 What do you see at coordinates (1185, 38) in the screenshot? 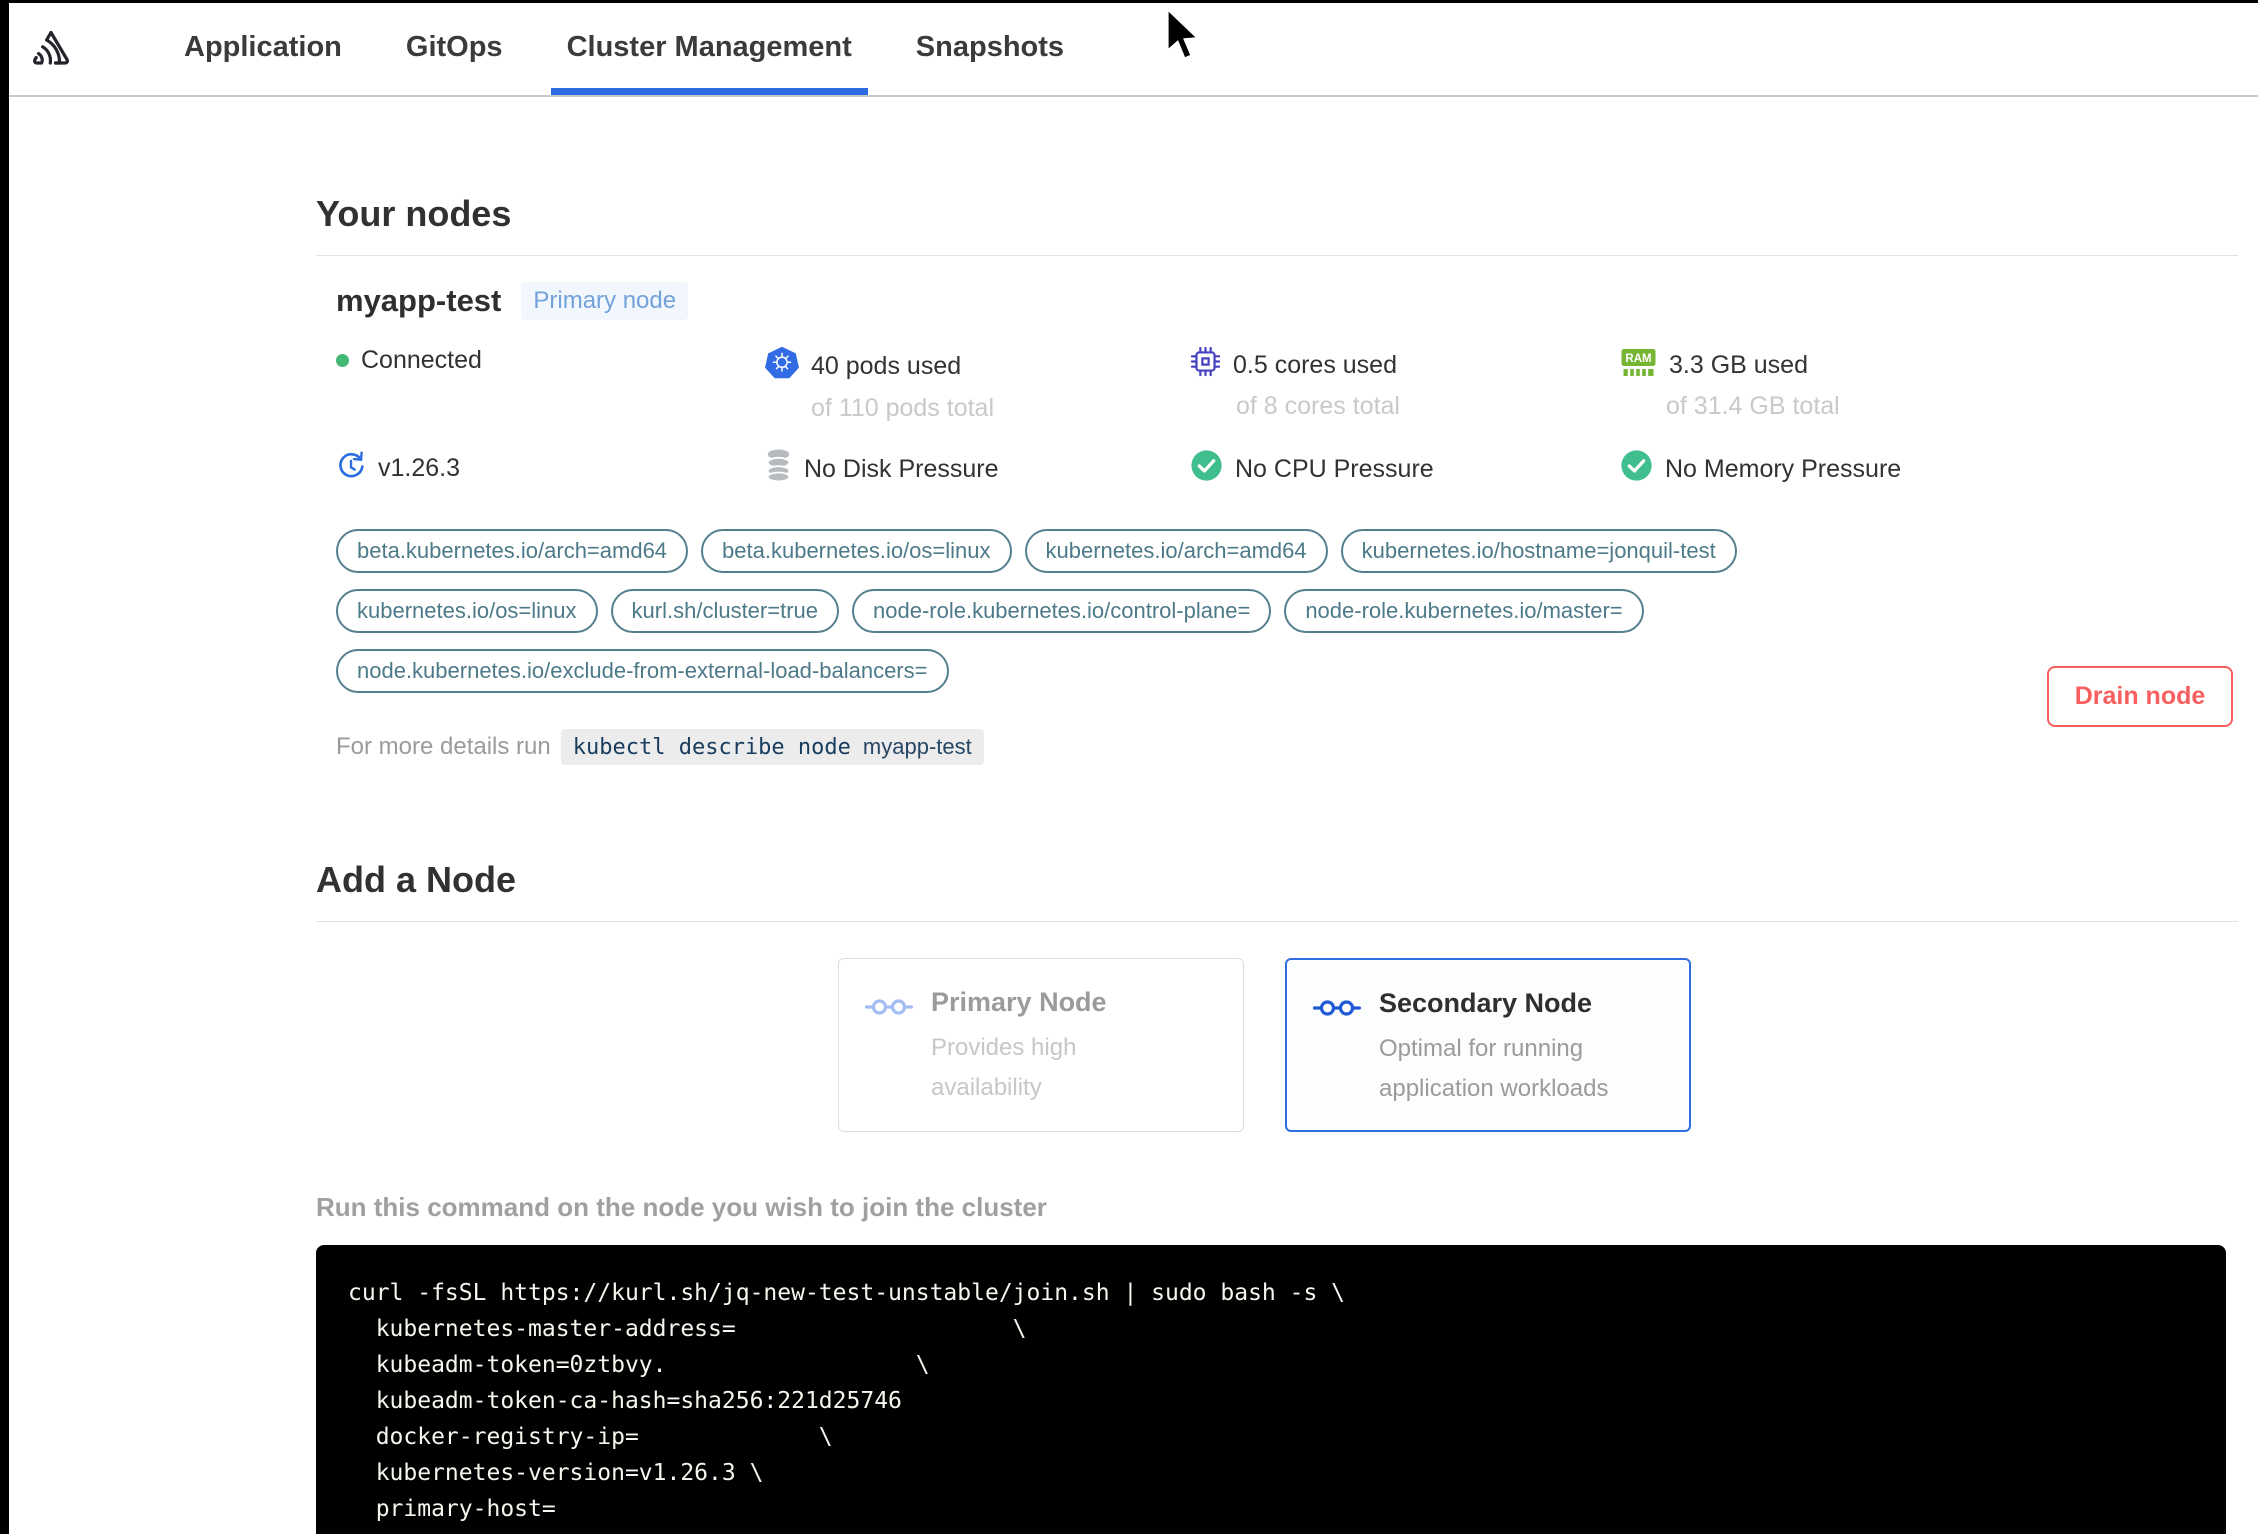
I see `mouse-cursor-icon` at bounding box center [1185, 38].